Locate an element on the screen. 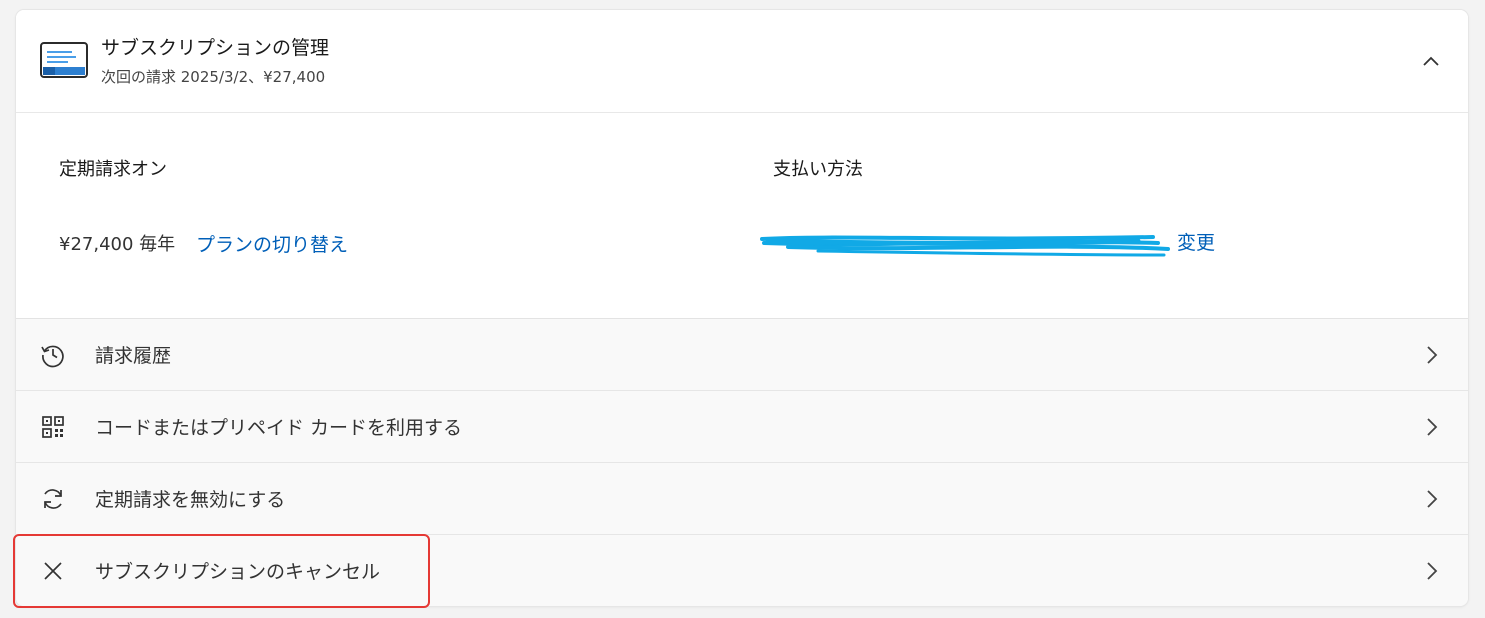 Image resolution: width=1485 pixels, height=618 pixels. redacted-payment-info is located at coordinates (965, 246).